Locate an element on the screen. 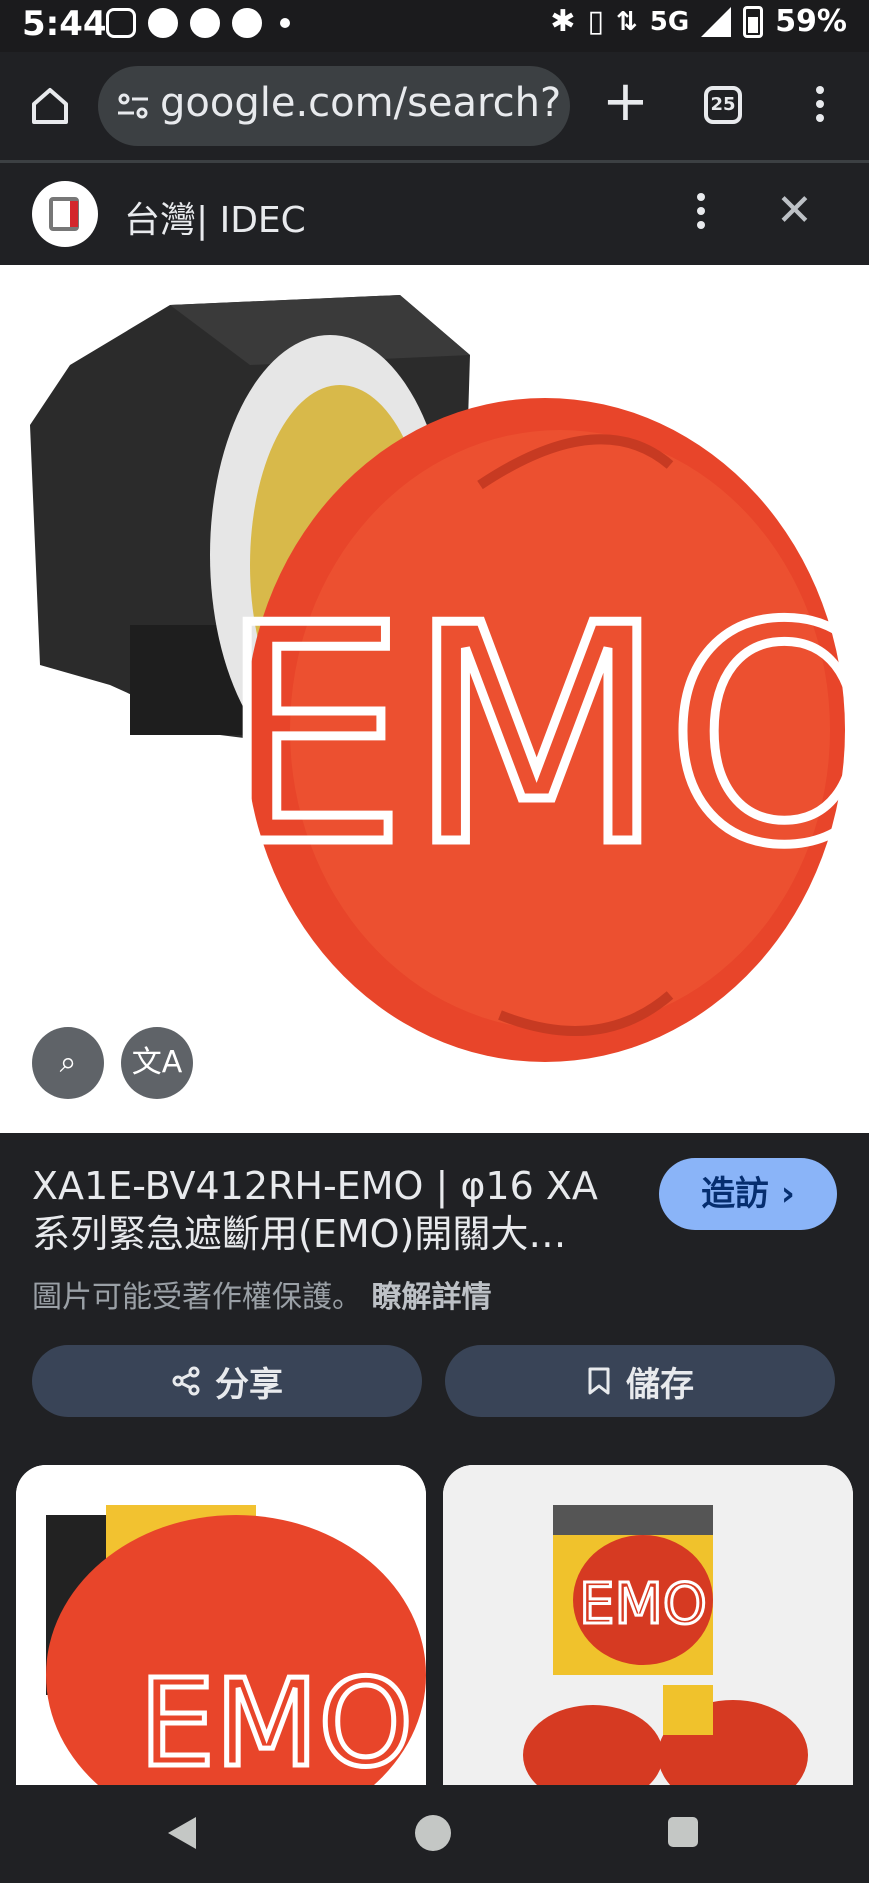 The image size is (869, 1883). line-icon is located at coordinates (163, 23).